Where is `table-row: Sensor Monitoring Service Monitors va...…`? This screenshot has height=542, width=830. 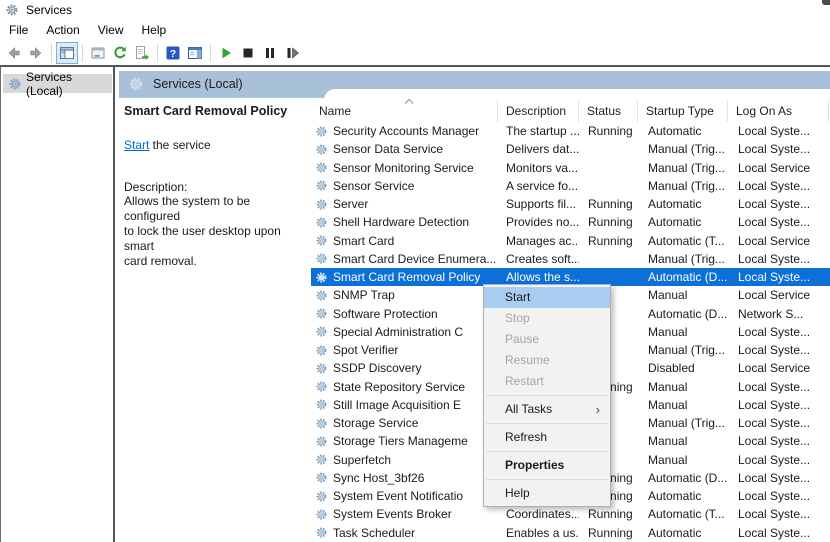 table-row: Sensor Monitoring Service Monitors va...… is located at coordinates (570, 168).